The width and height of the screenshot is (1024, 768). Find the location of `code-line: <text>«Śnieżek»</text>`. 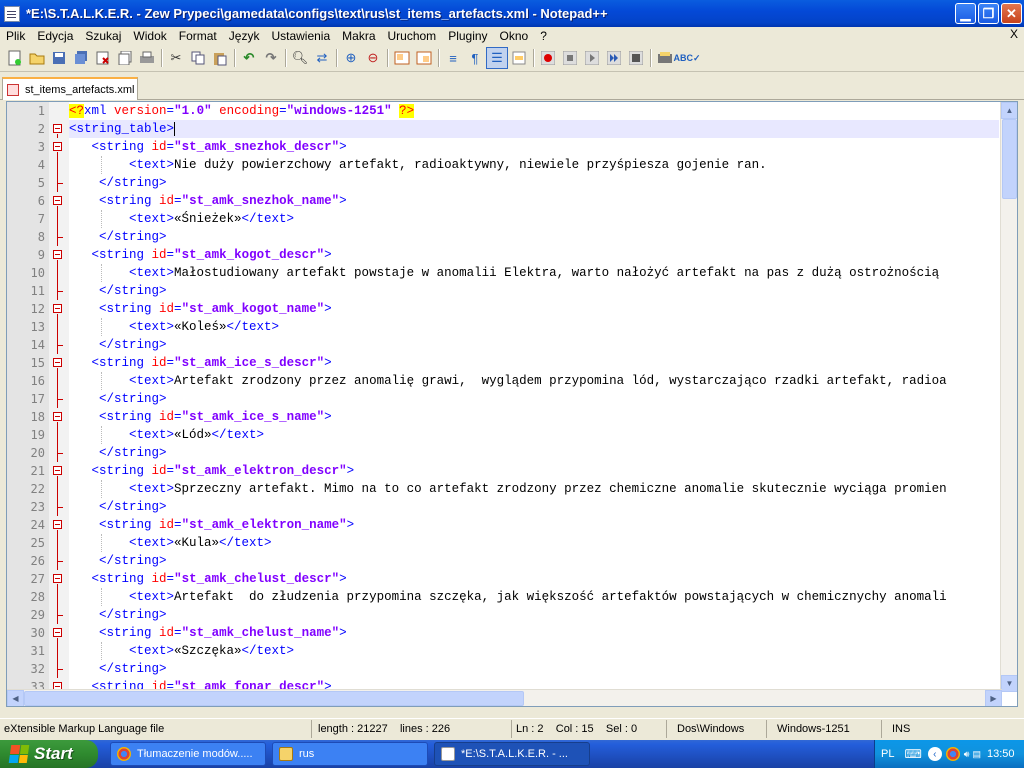

code-line: <text>«Śnieżek»</text> is located at coordinates (181, 219).